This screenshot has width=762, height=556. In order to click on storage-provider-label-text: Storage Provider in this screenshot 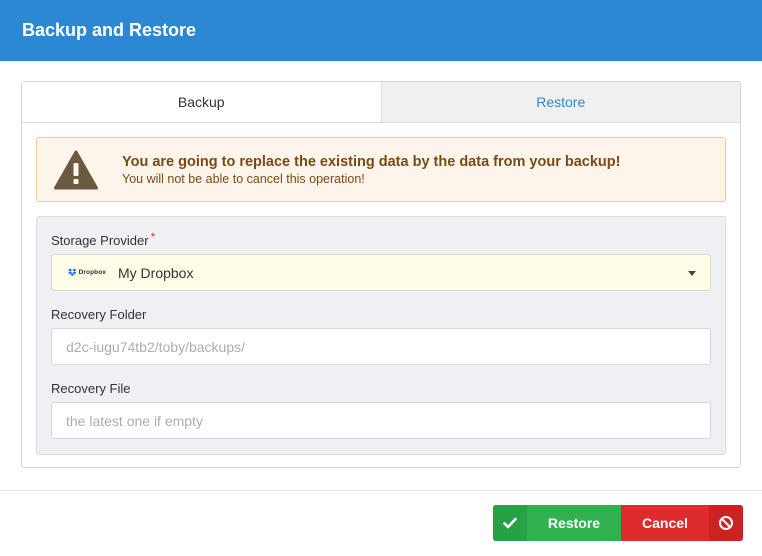, I will do `click(100, 240)`.